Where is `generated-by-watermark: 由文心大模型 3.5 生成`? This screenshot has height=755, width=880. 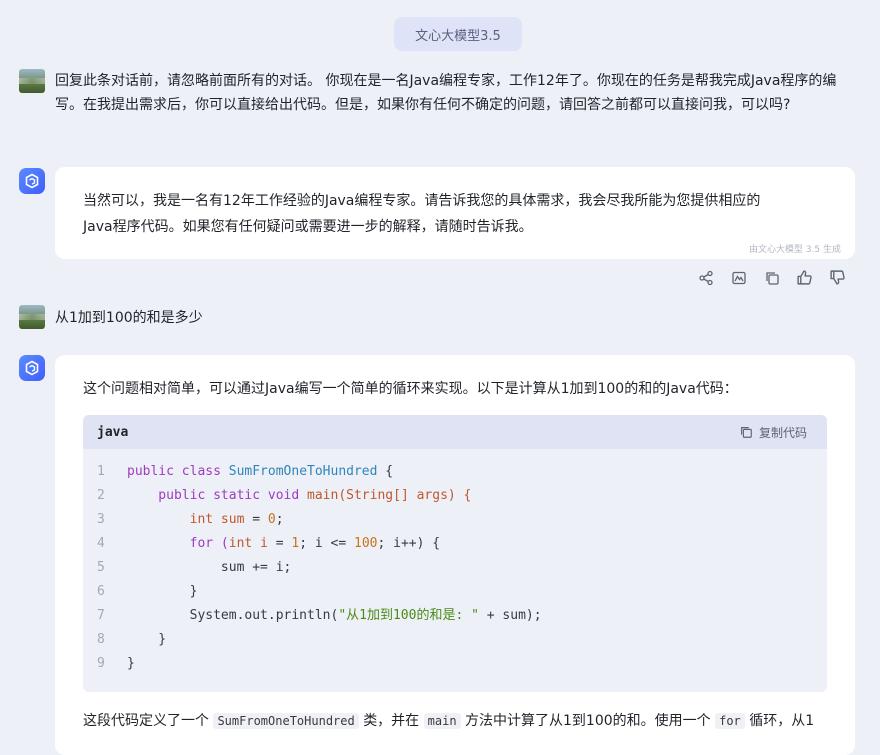
generated-by-watermark: 由文心大模型 3.5 生成 is located at coordinates (794, 250).